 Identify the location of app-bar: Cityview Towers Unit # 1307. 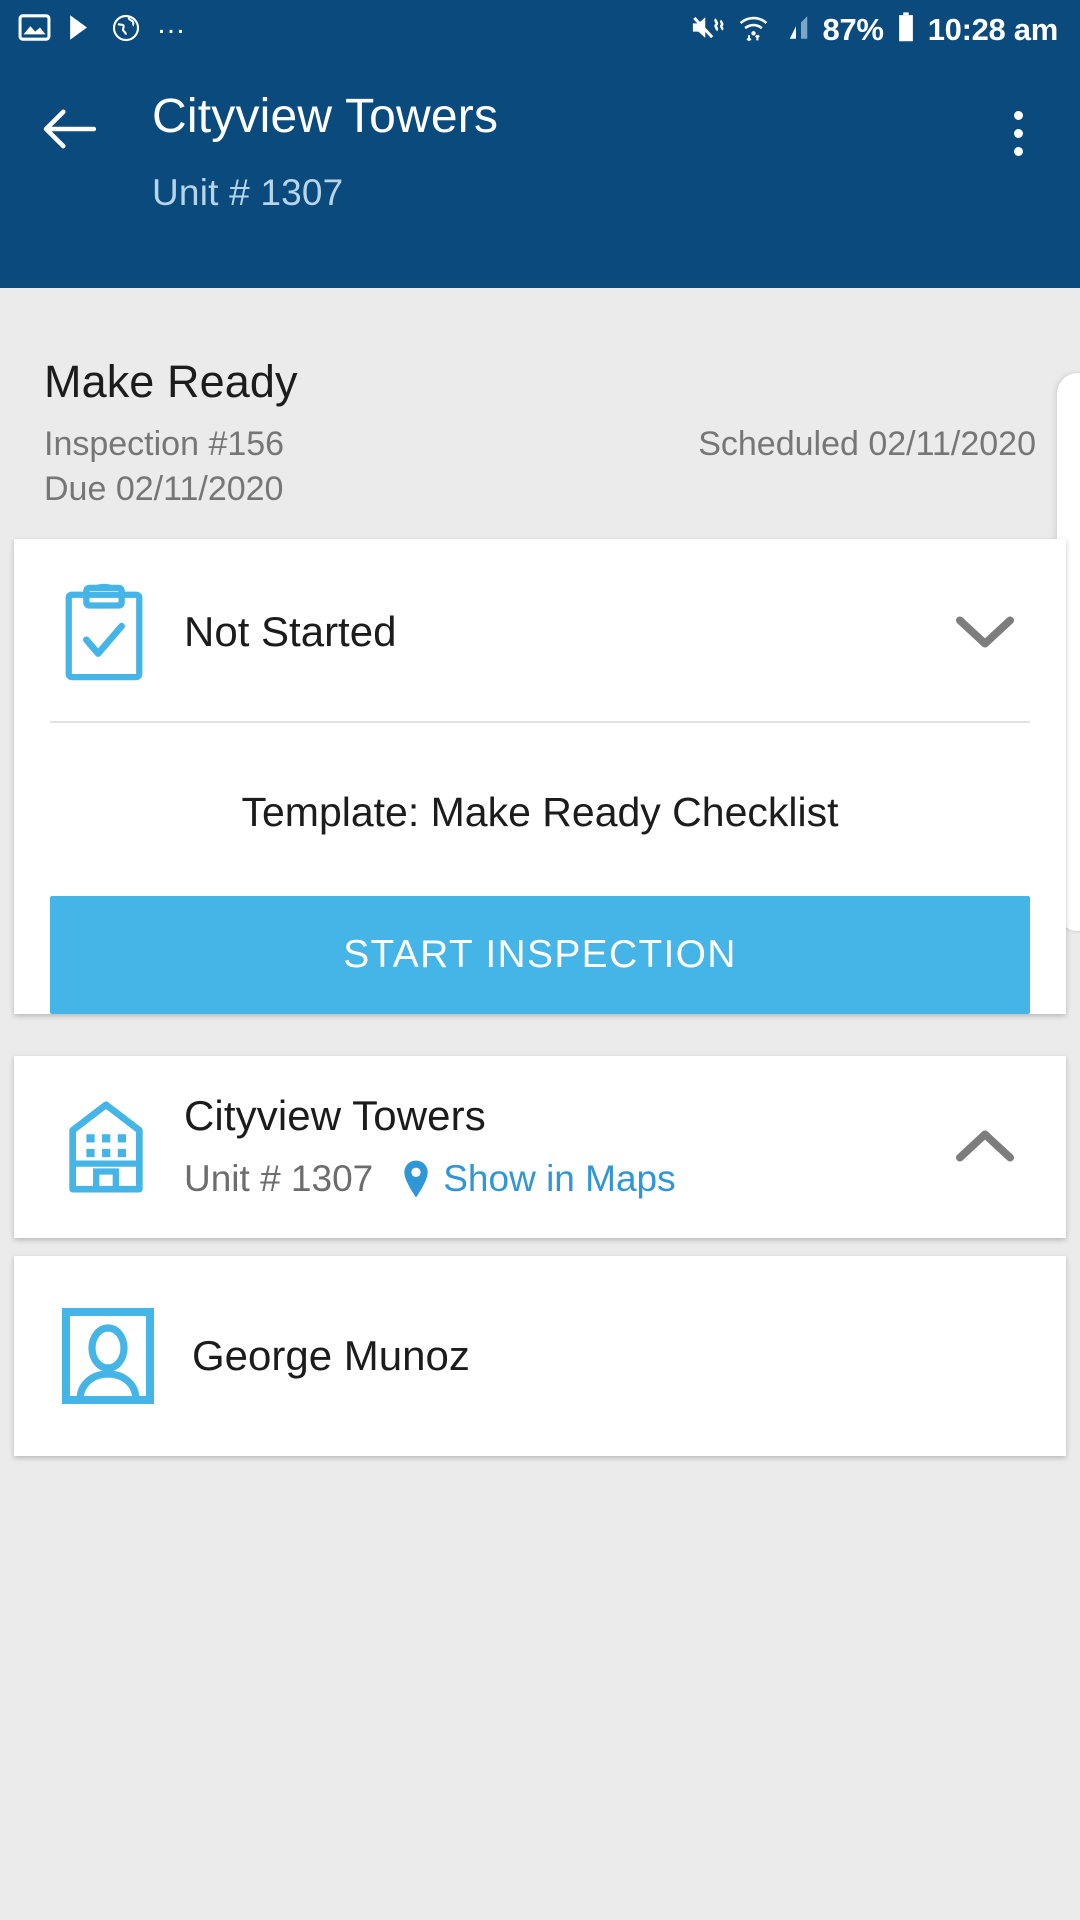
(540, 174).